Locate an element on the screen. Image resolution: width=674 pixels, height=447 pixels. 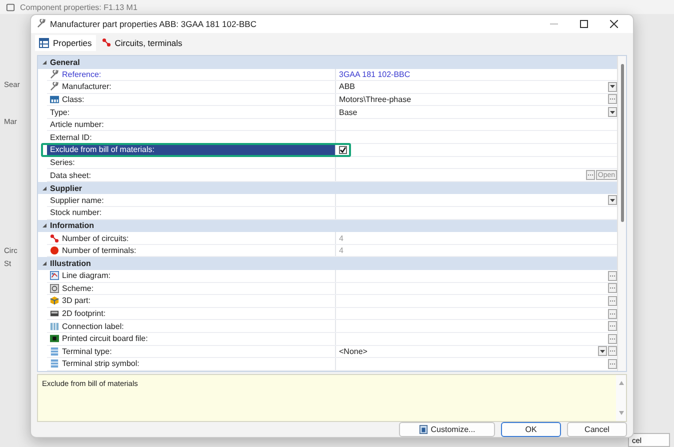
property-label: Reference: is located at coordinates (82, 74).